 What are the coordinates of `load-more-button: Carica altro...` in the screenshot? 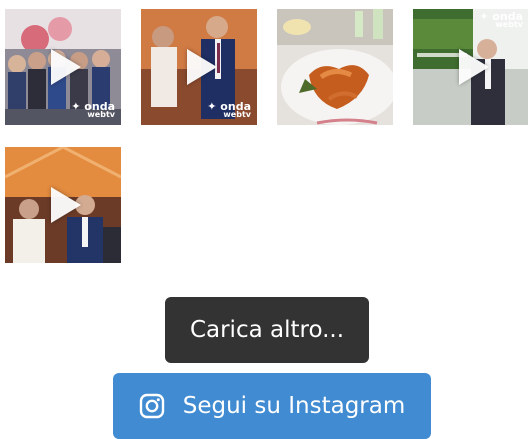 It's located at (267, 330).